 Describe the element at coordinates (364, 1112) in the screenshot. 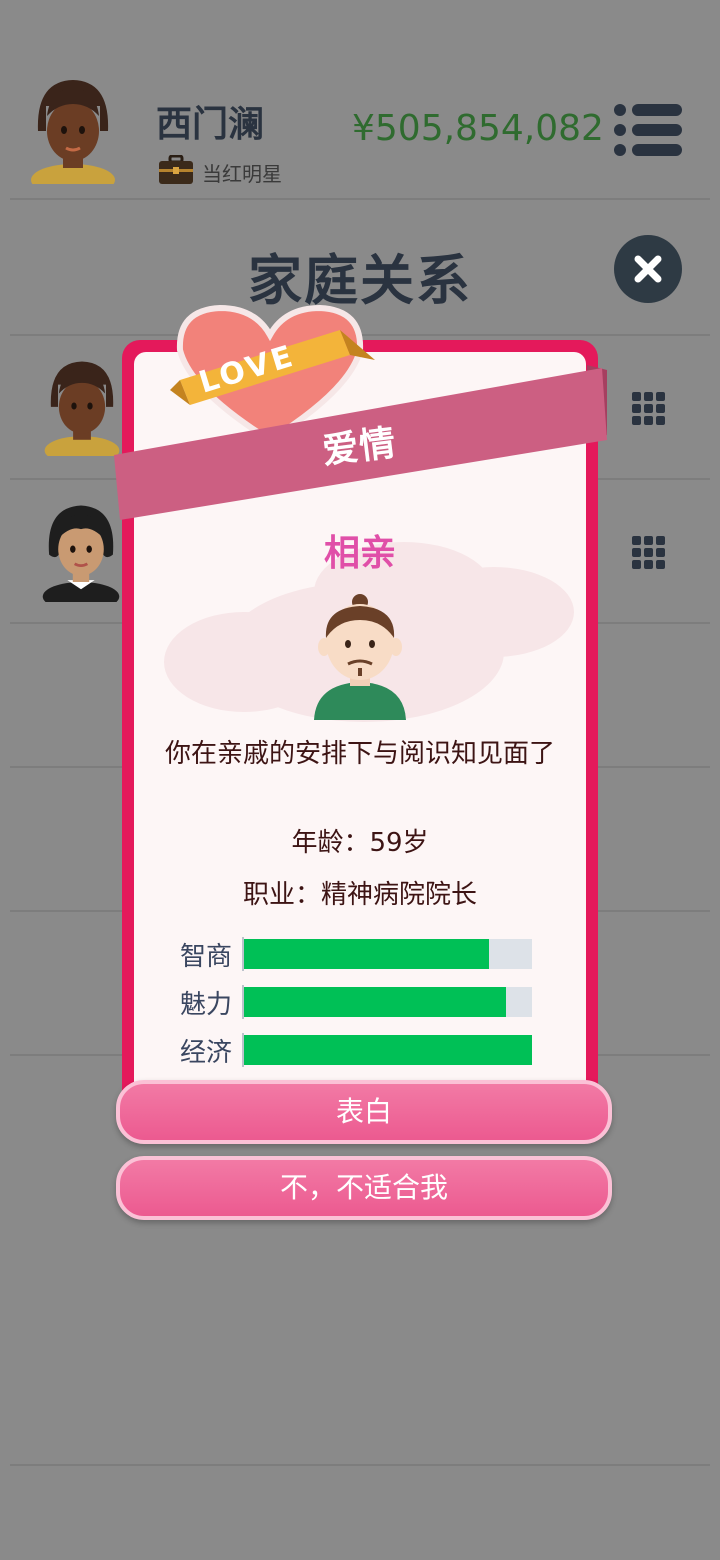

I see `confess-button: 表白` at that location.